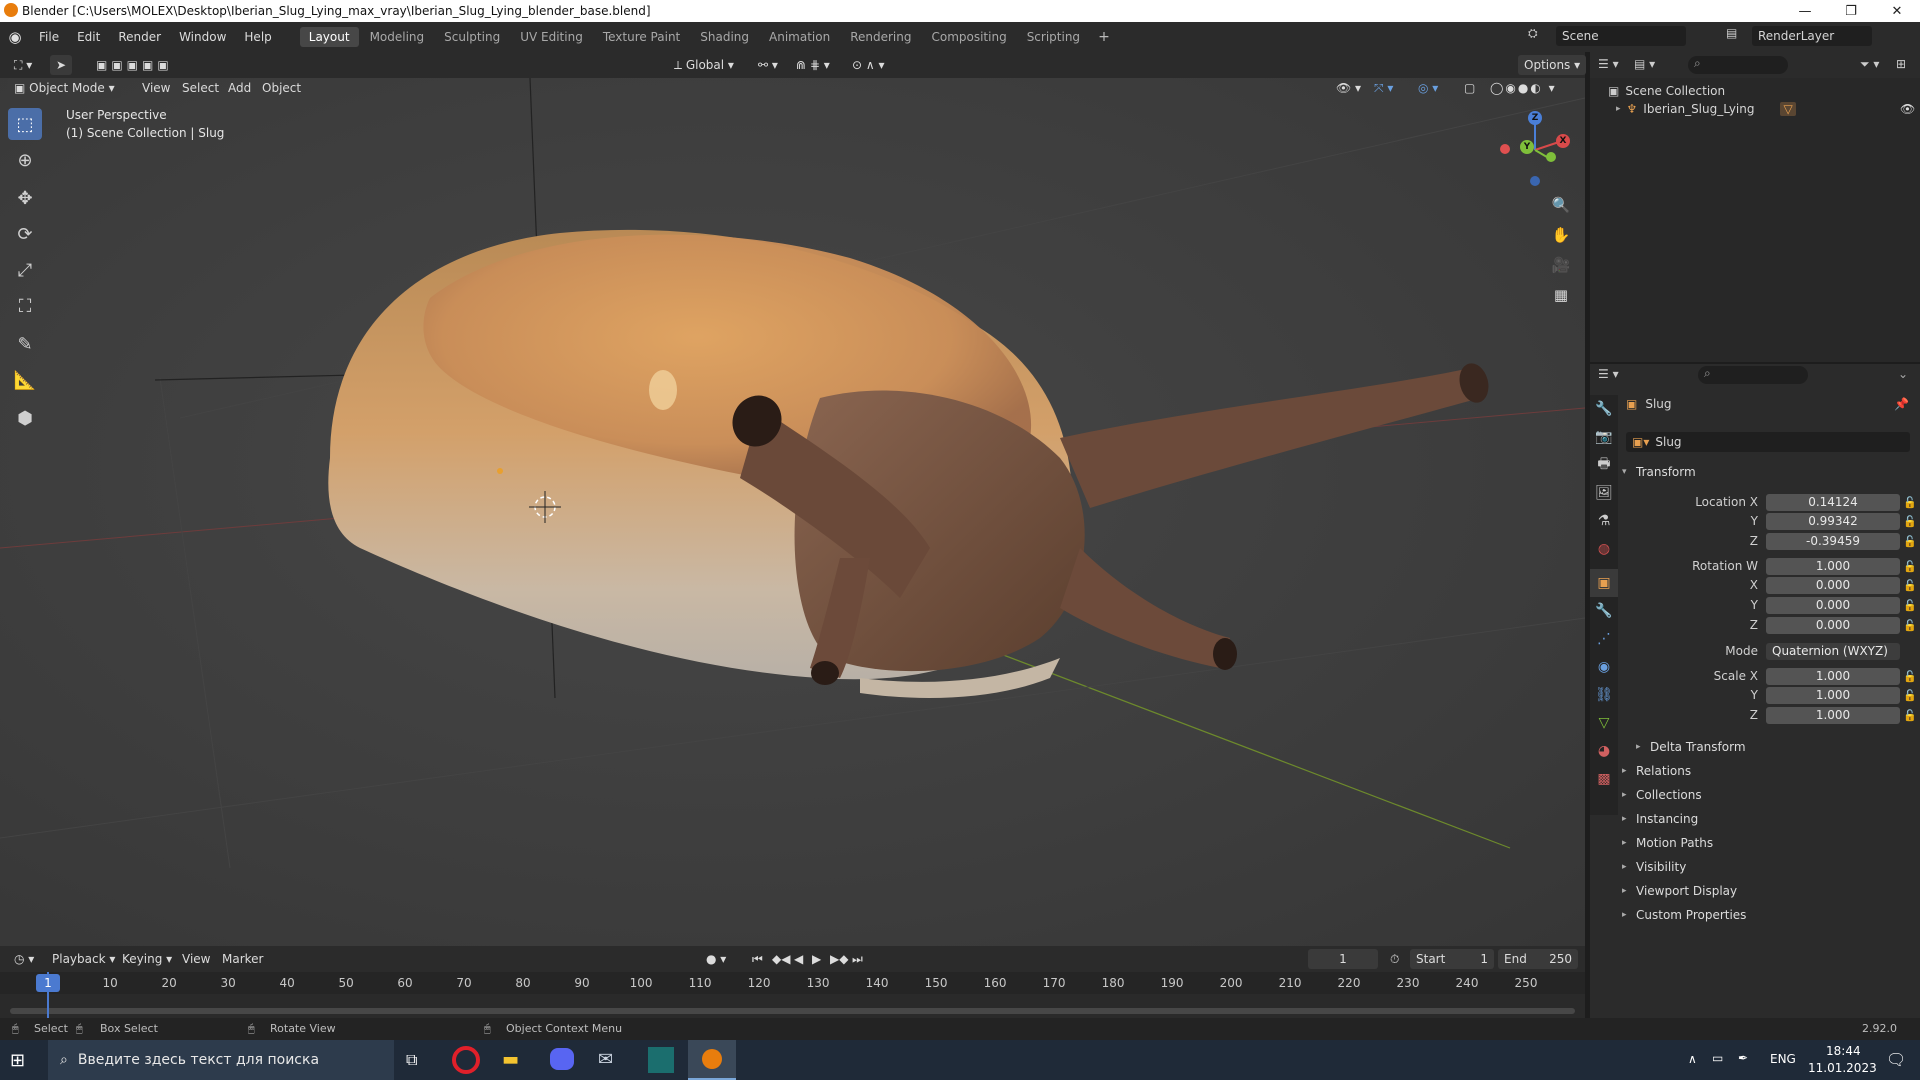 This screenshot has width=1920, height=1080. What do you see at coordinates (1901, 64) in the screenshot?
I see `new-collection-icon: ⊞` at bounding box center [1901, 64].